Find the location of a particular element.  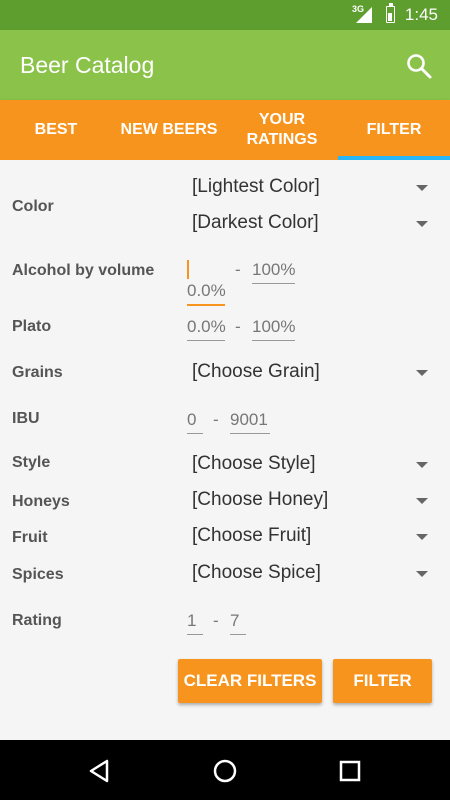

back-icon is located at coordinates (100, 771).